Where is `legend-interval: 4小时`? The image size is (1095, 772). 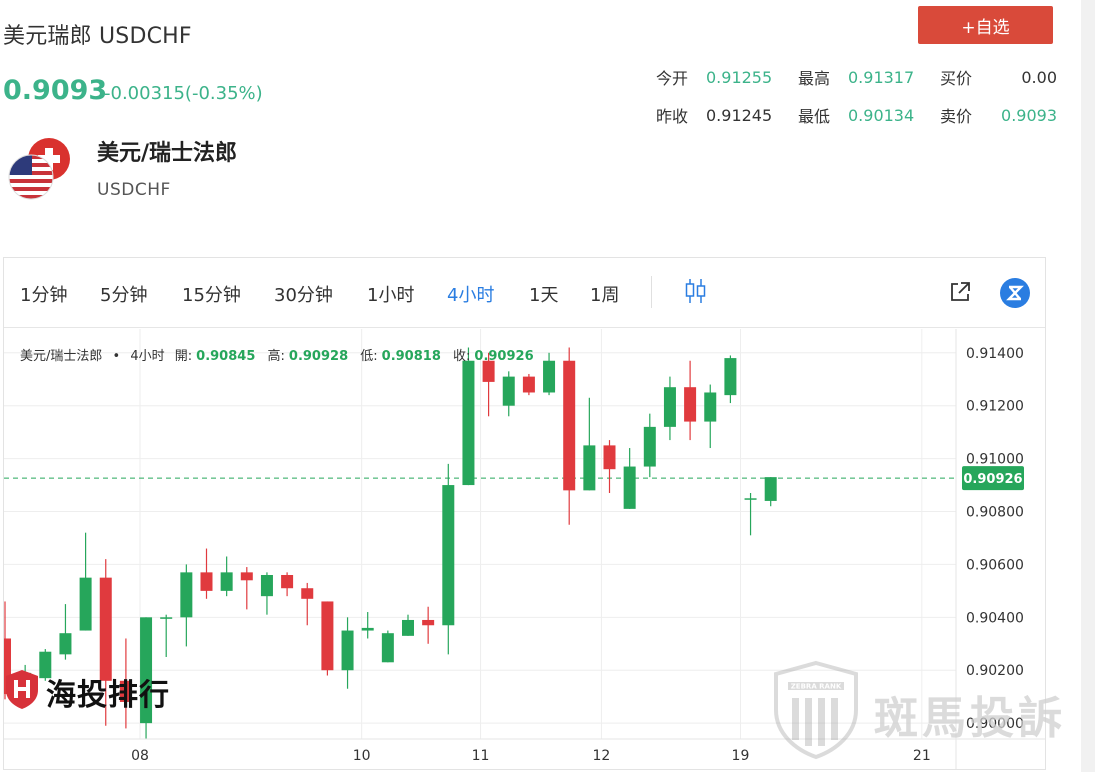
legend-interval: 4小时 is located at coordinates (147, 356).